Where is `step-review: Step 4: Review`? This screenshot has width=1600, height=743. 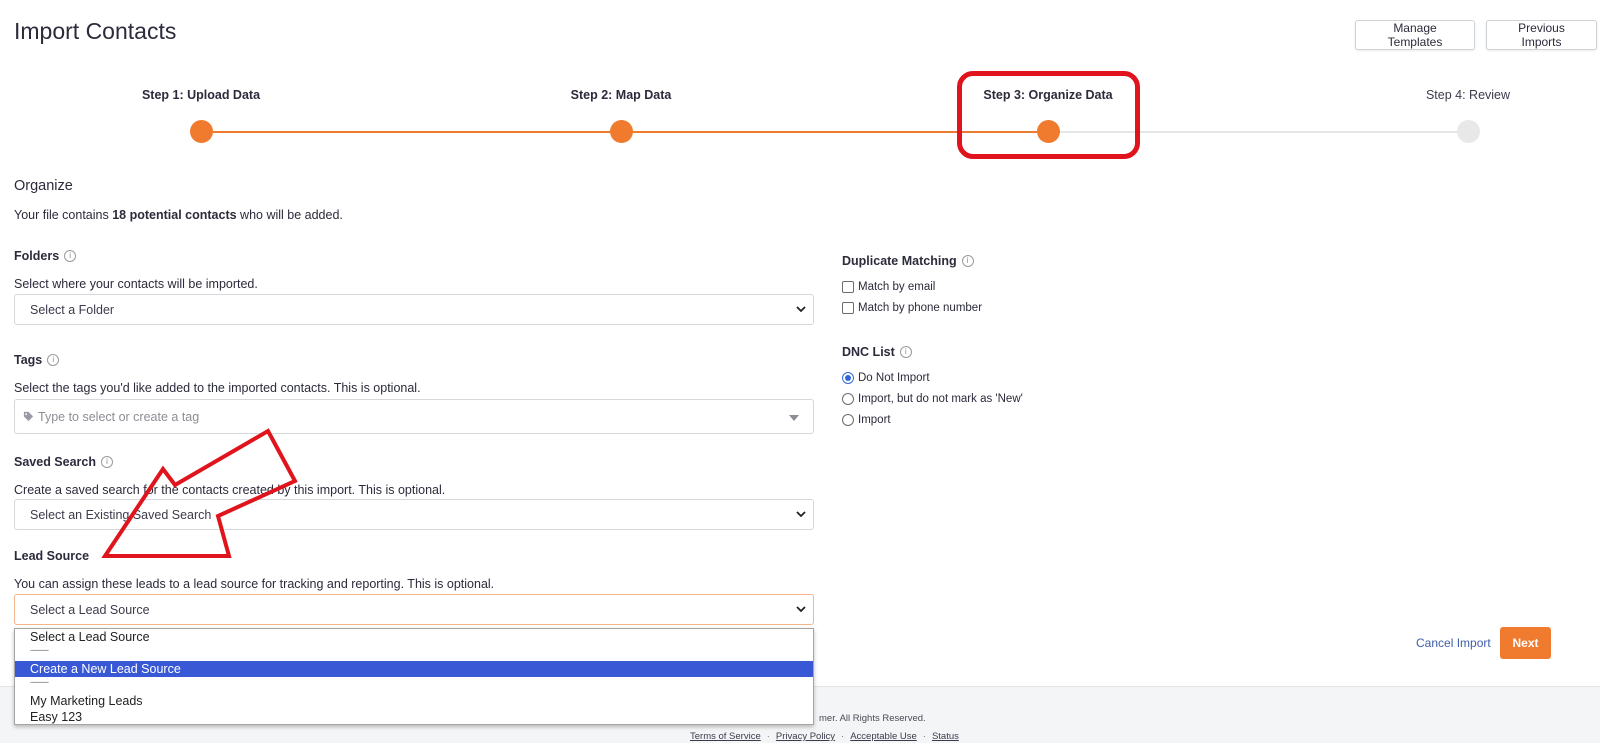
step-review: Step 4: Review is located at coordinates (1468, 115).